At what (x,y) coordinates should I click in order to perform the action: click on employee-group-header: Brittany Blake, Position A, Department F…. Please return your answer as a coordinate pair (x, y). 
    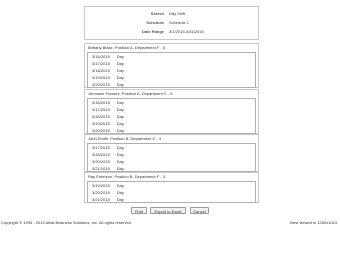
    Looking at the image, I should click on (127, 47).